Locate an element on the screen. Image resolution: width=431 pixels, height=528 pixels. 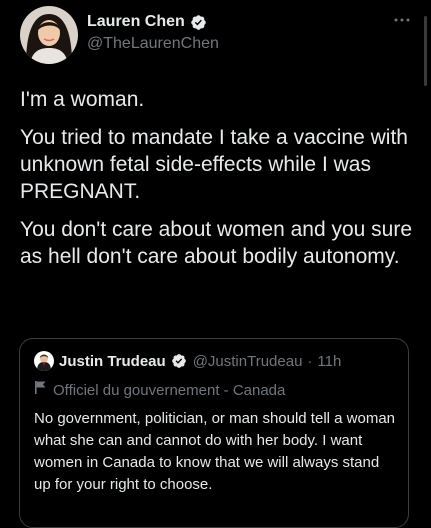
scrollbar-thumb is located at coordinates (425, 51).